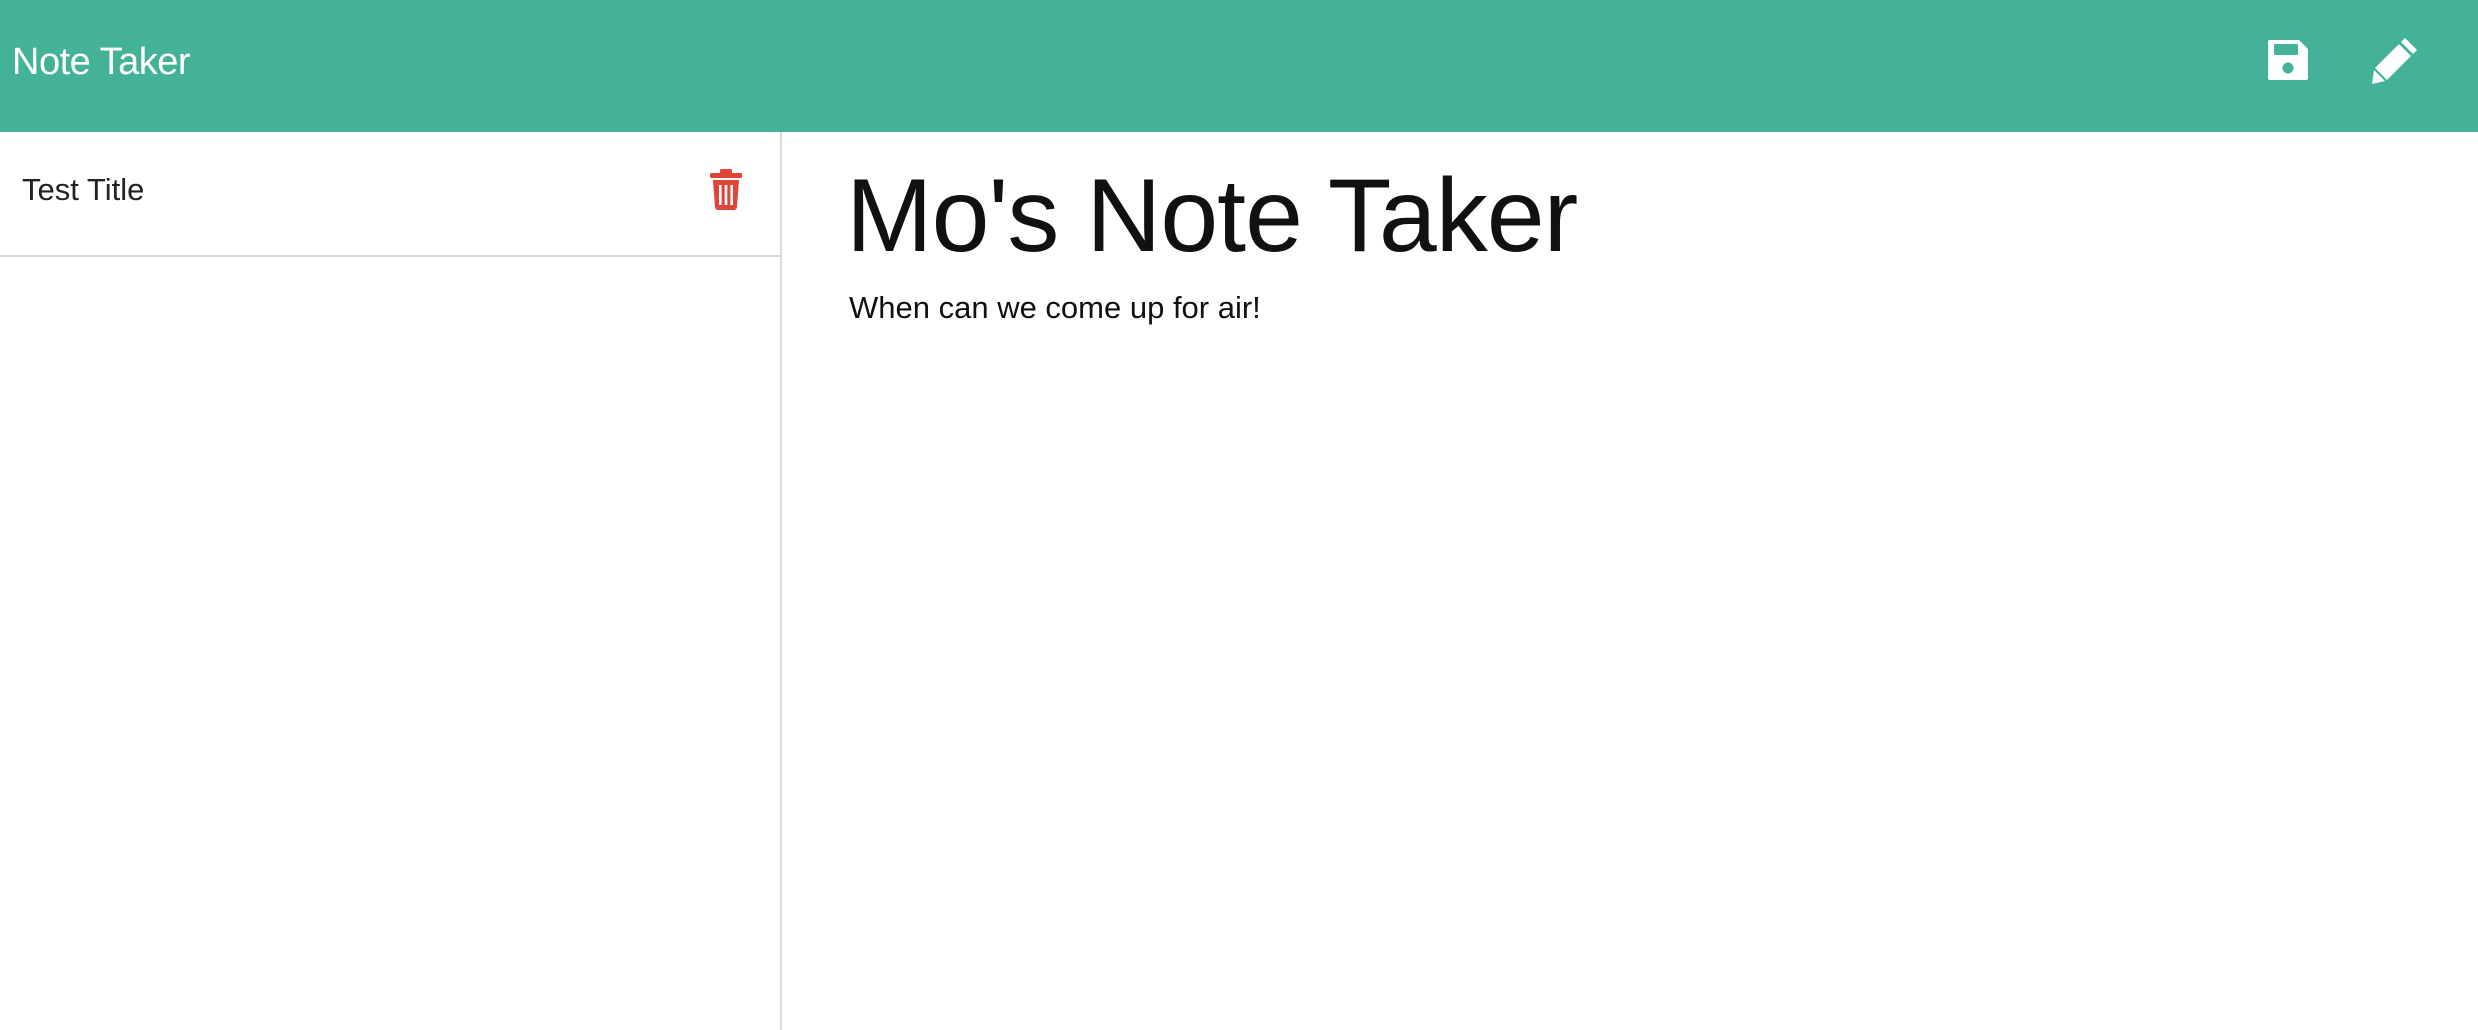  I want to click on list-item: Test Title, so click(390, 194).